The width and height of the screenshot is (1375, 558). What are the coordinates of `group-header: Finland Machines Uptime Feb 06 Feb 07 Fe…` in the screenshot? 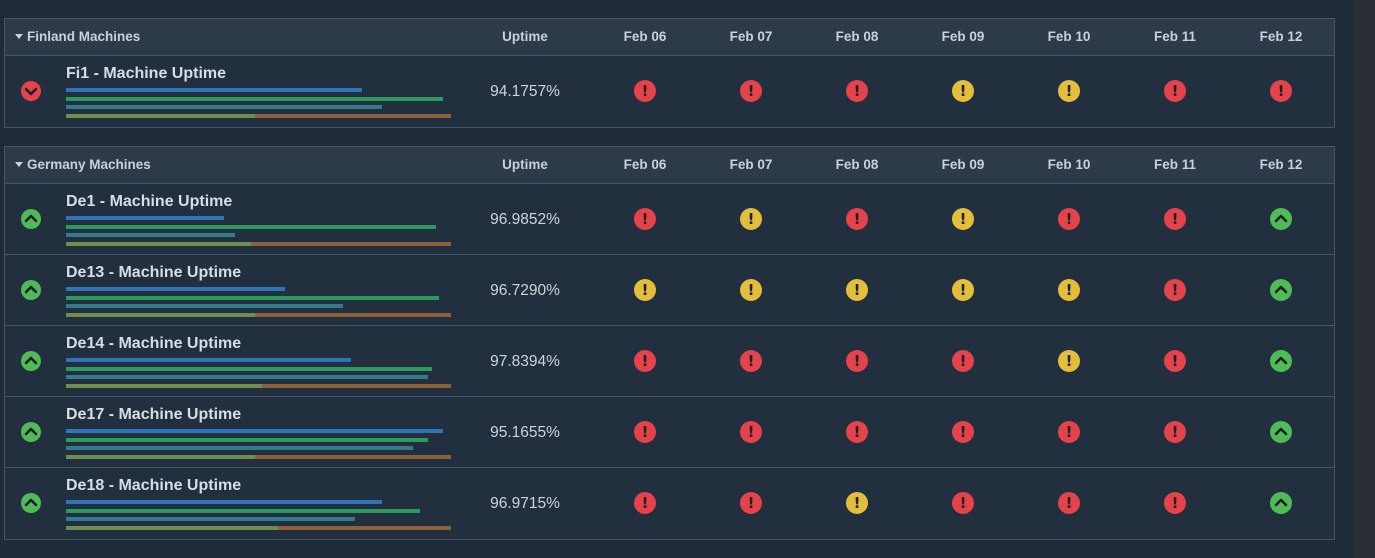 It's located at (669, 37).